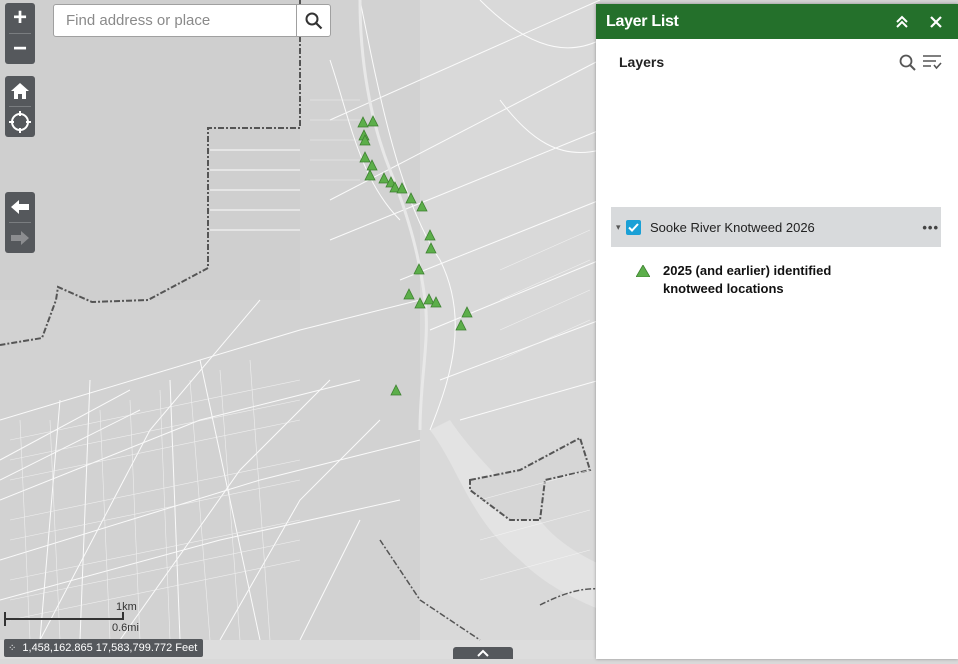  Describe the element at coordinates (642, 21) in the screenshot. I see `panel-title: Layer List` at that location.